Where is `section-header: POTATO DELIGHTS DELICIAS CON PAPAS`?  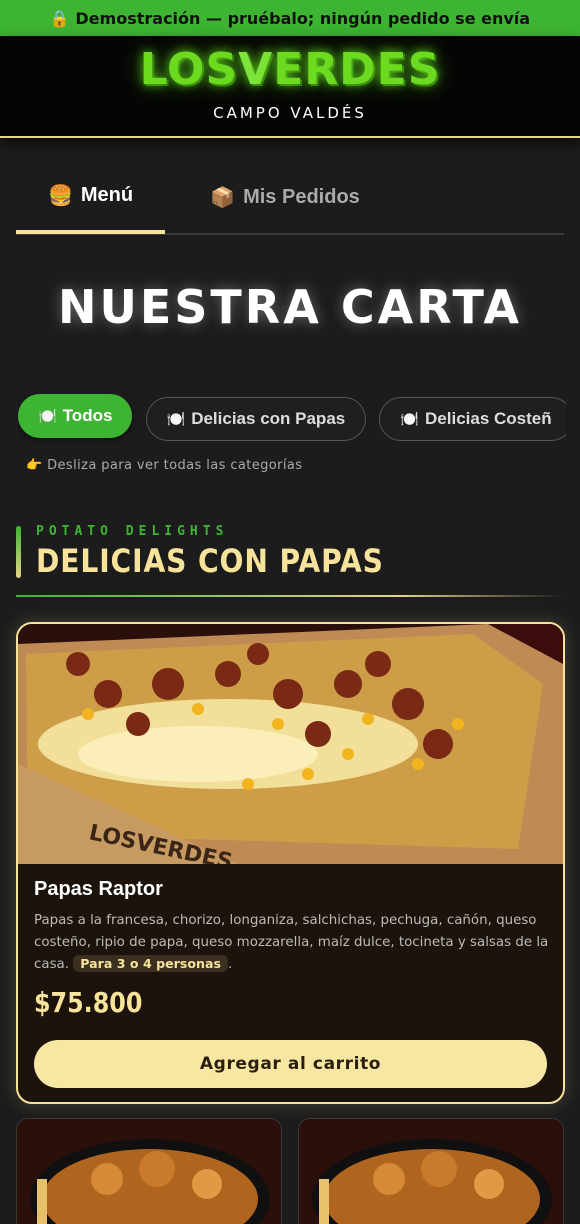 section-header: POTATO DELIGHTS DELICIAS CON PAPAS is located at coordinates (290, 561).